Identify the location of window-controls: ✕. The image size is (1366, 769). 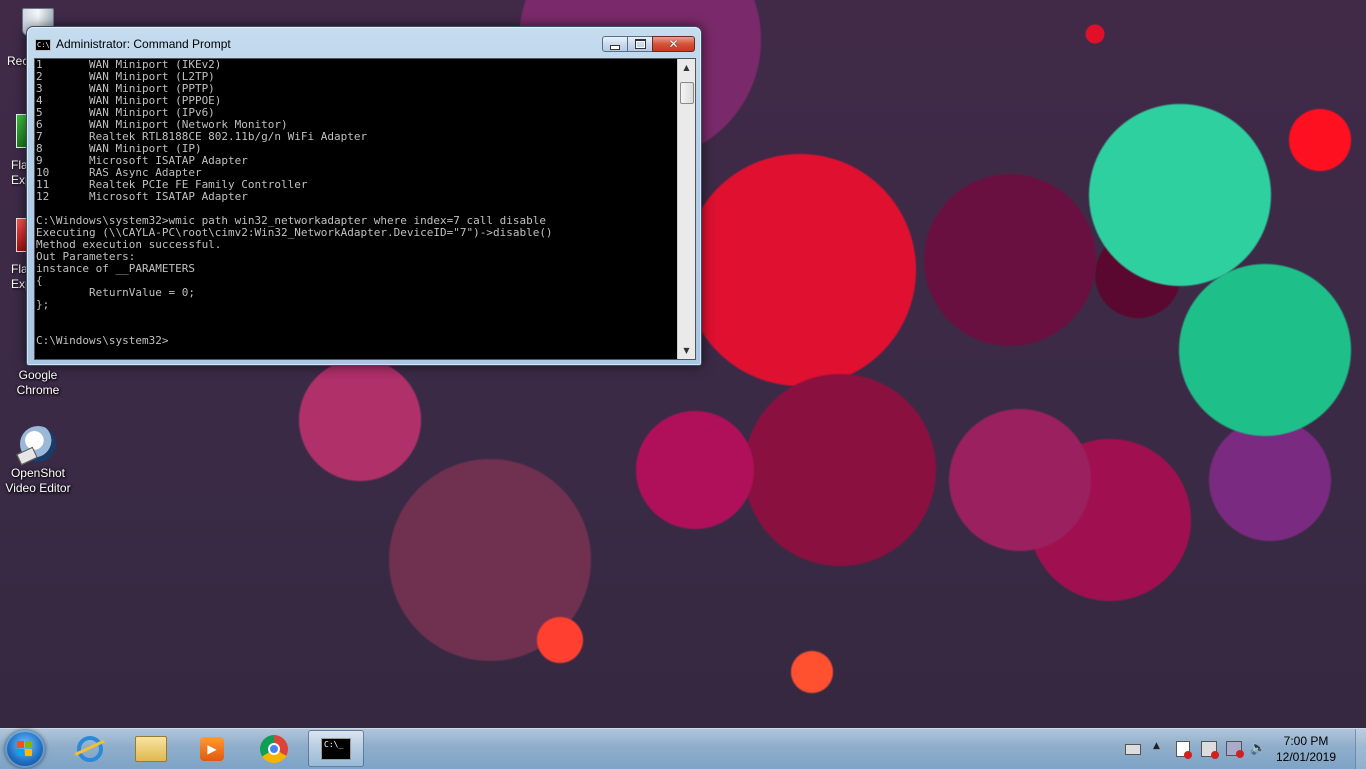
(648, 45).